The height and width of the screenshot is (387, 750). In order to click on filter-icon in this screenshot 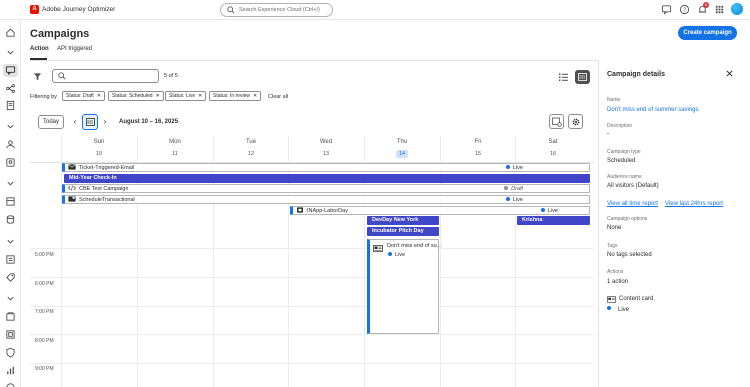, I will do `click(37, 76)`.